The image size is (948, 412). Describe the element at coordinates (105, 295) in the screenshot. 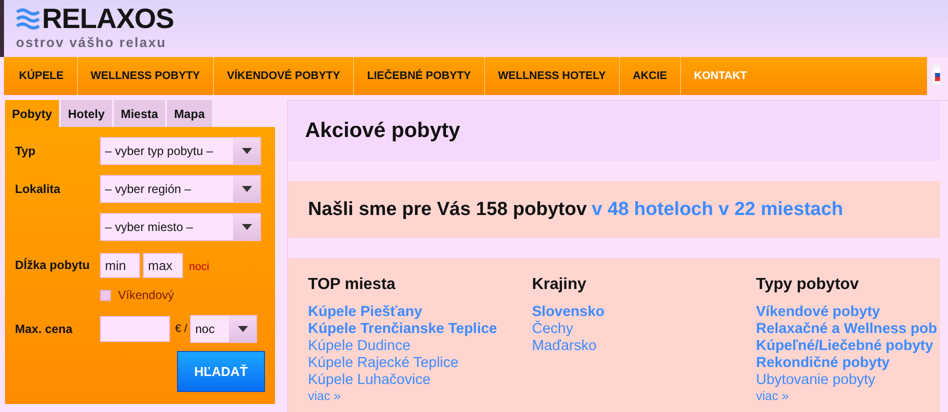

I see `checkbox` at that location.